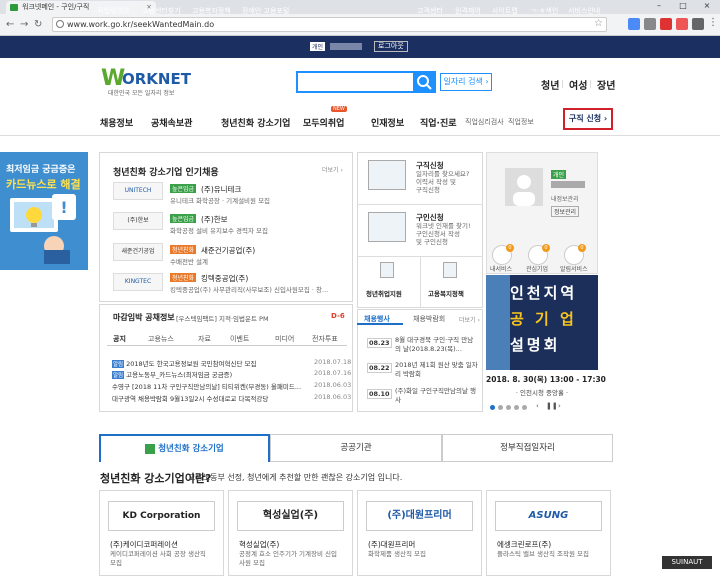 This screenshot has width=720, height=576. I want to click on maximize-icon: □, so click(683, 6).